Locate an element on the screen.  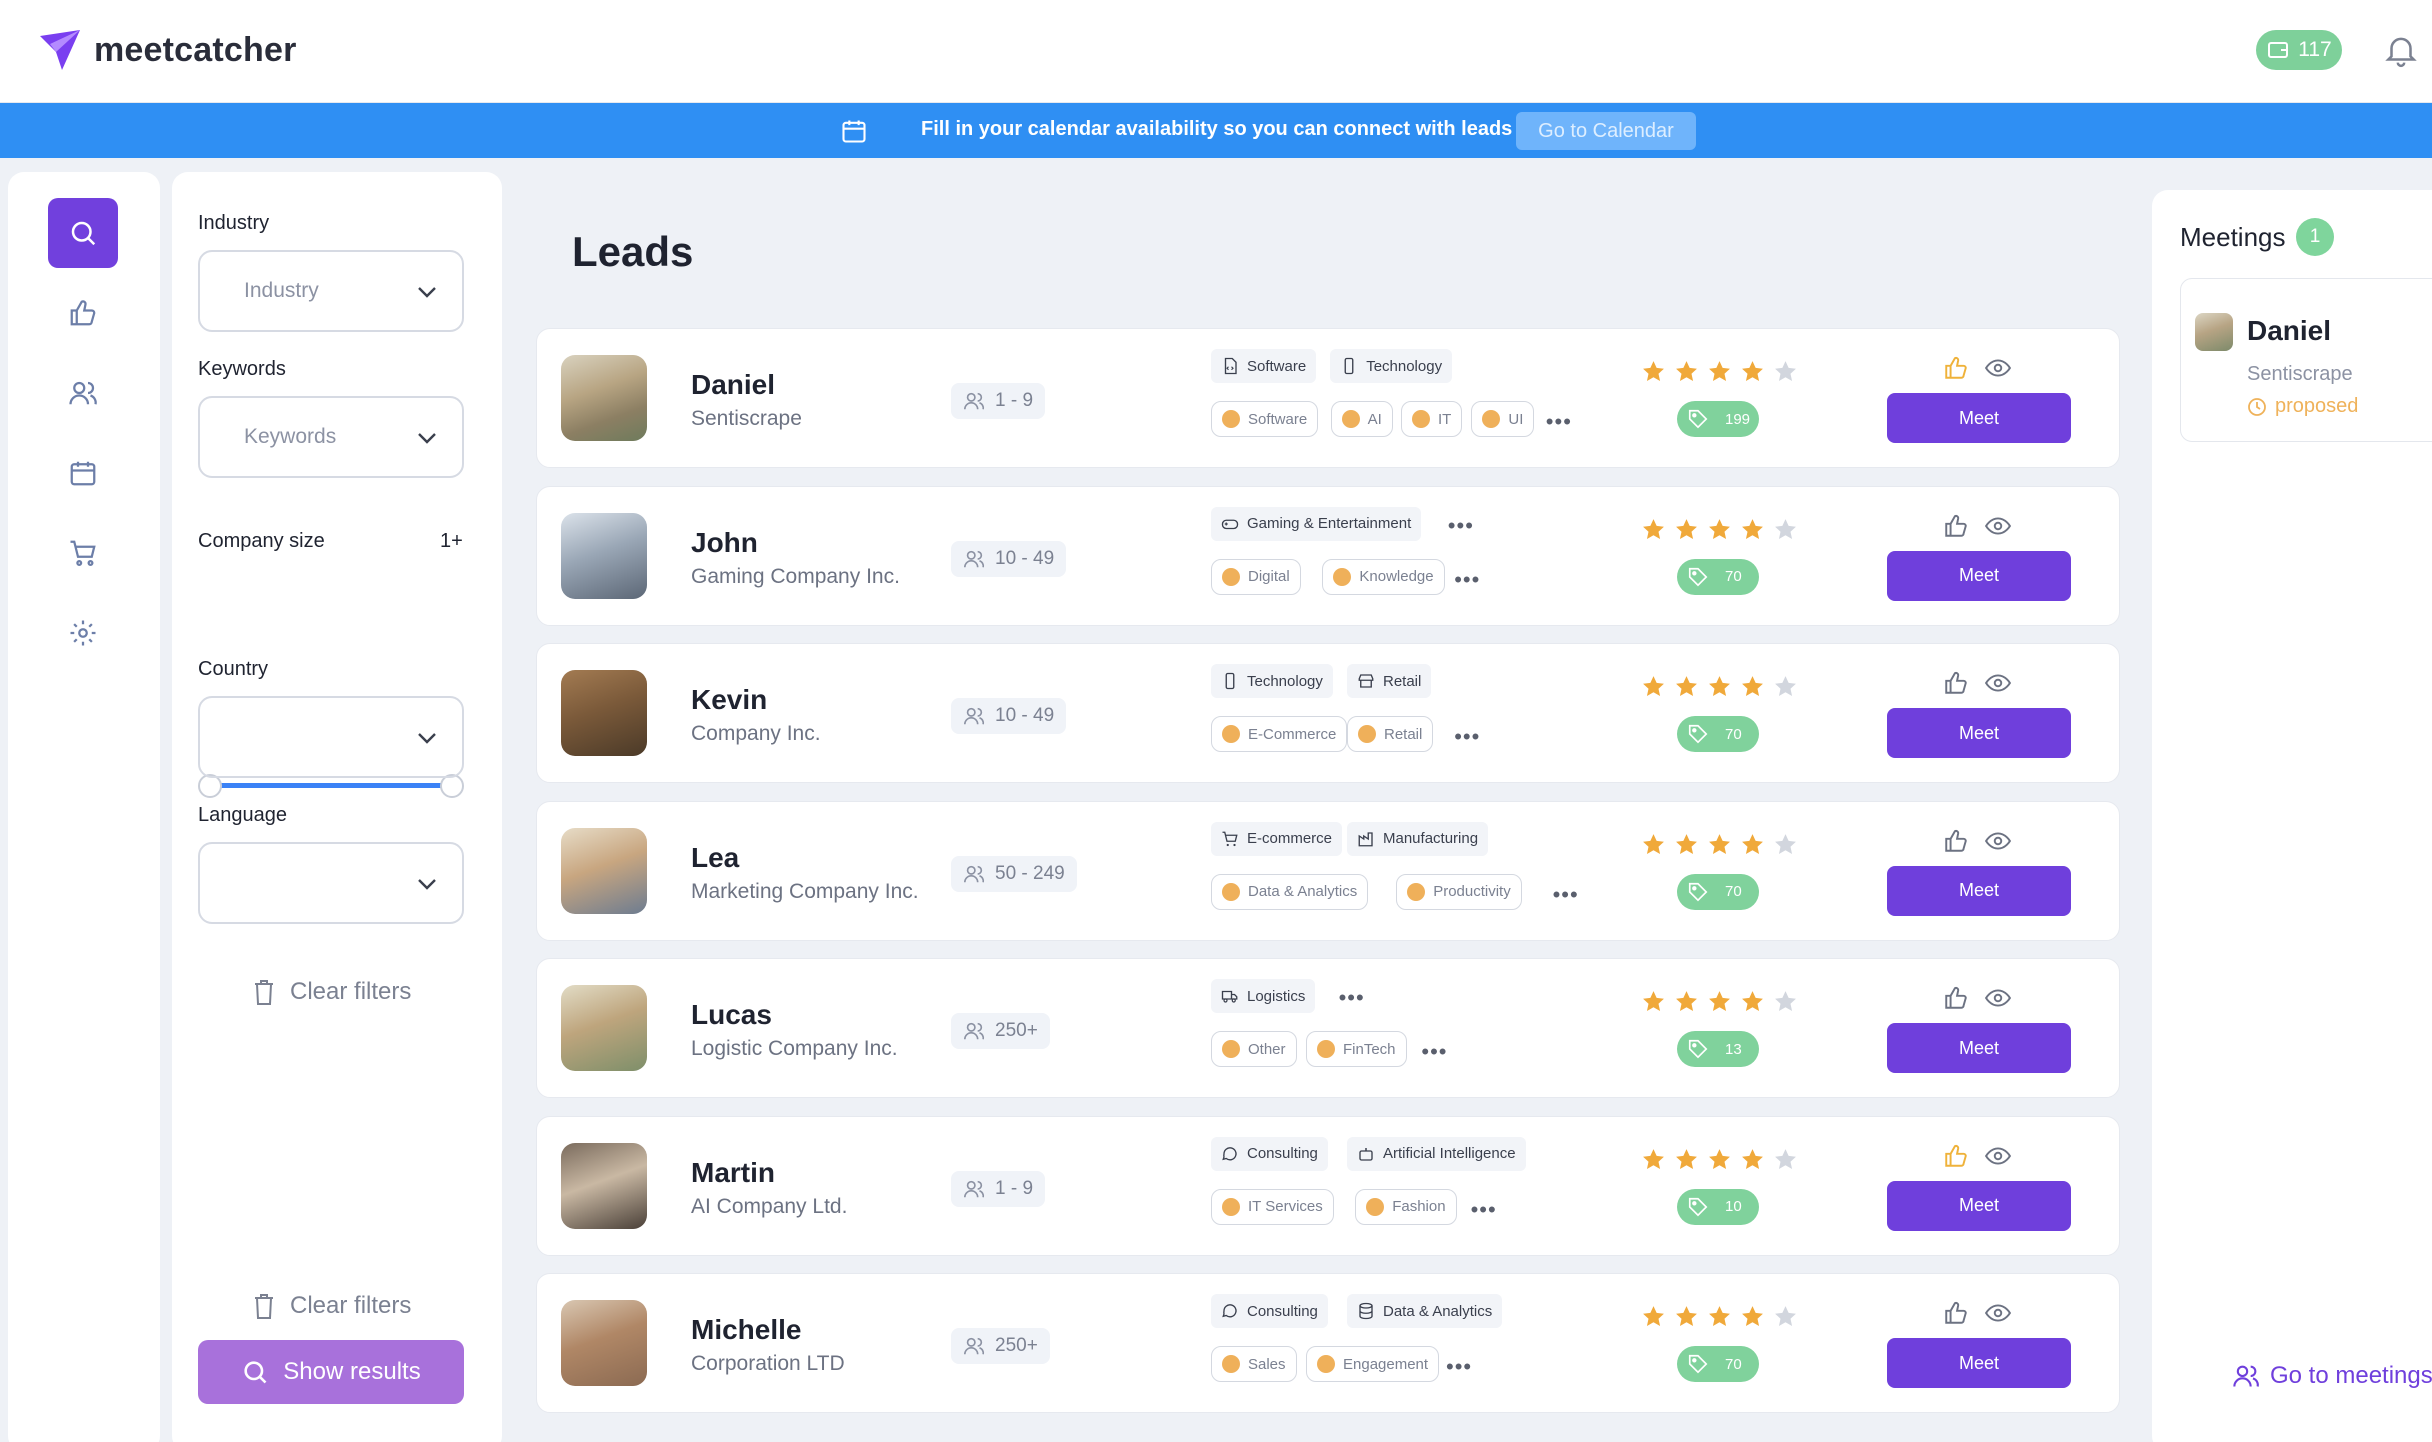
industry-select: Industry is located at coordinates (331, 291).